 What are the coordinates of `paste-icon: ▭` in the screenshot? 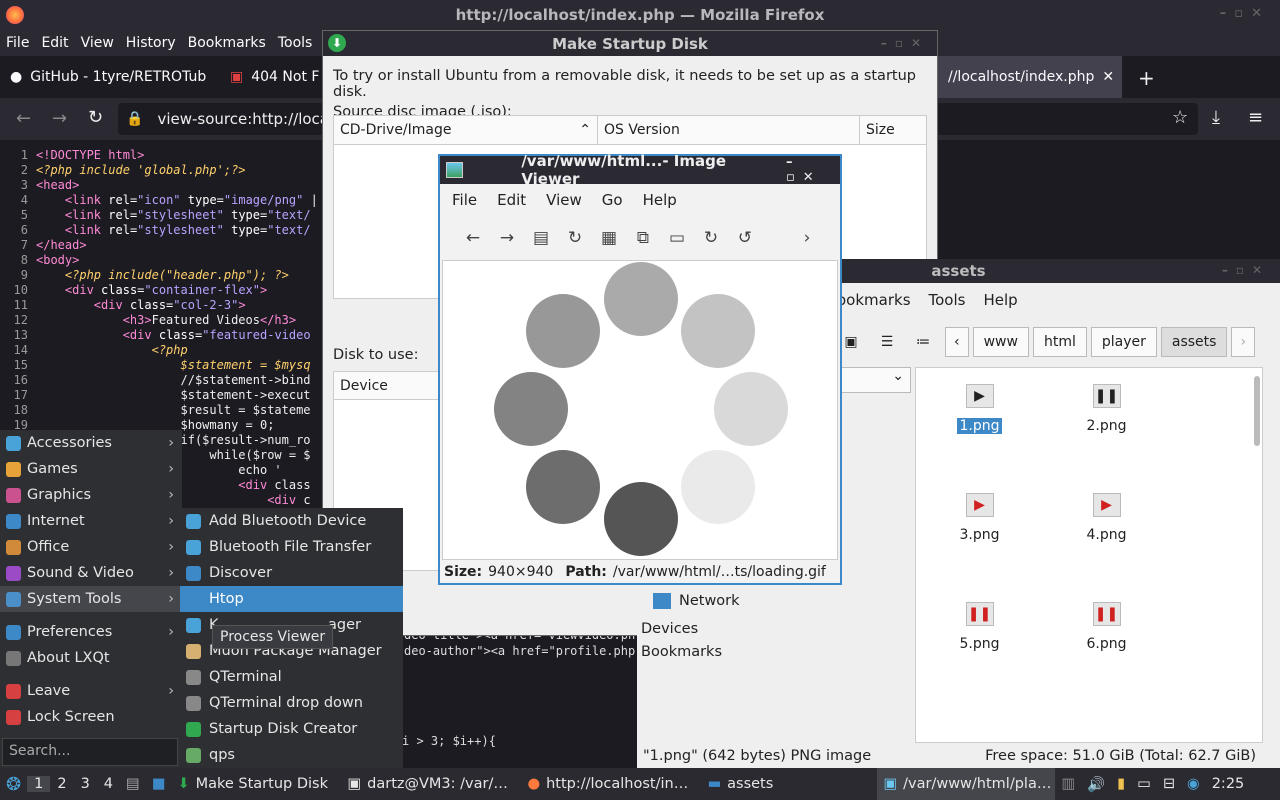 It's located at (677, 238).